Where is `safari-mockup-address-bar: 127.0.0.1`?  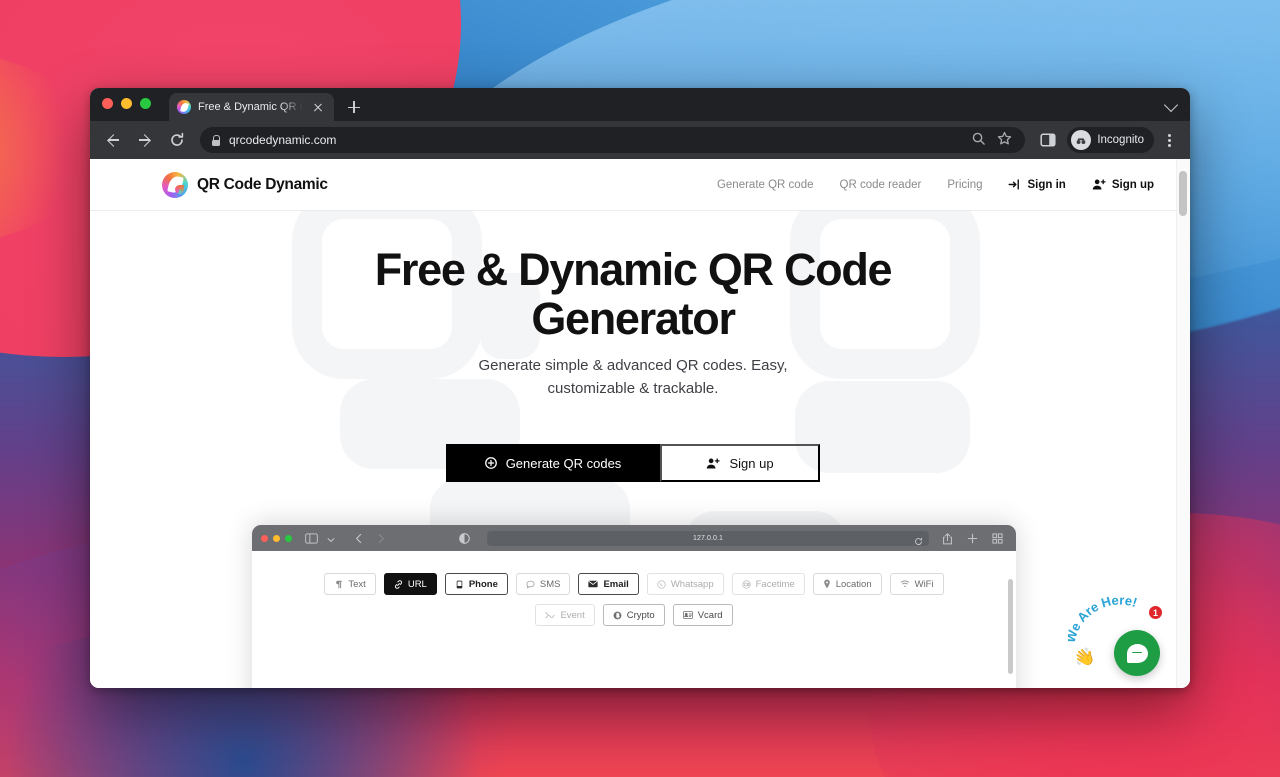
safari-mockup-address-bar: 127.0.0.1 is located at coordinates (708, 538).